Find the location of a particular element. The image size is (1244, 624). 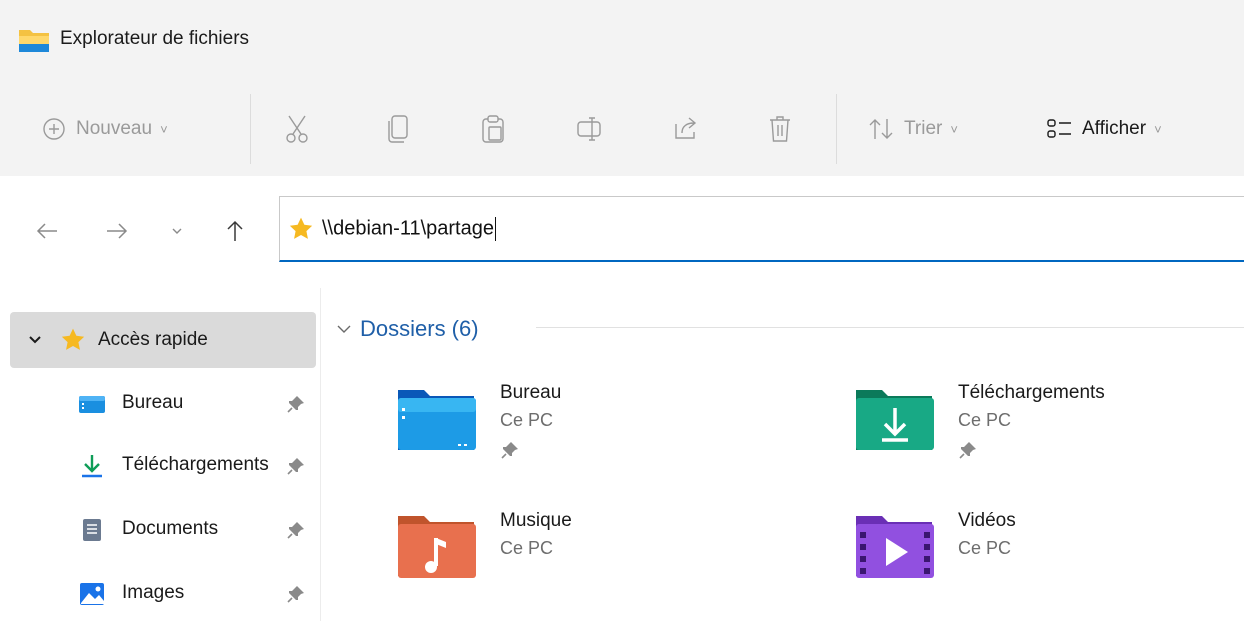

cut-button is located at coordinates (297, 129).